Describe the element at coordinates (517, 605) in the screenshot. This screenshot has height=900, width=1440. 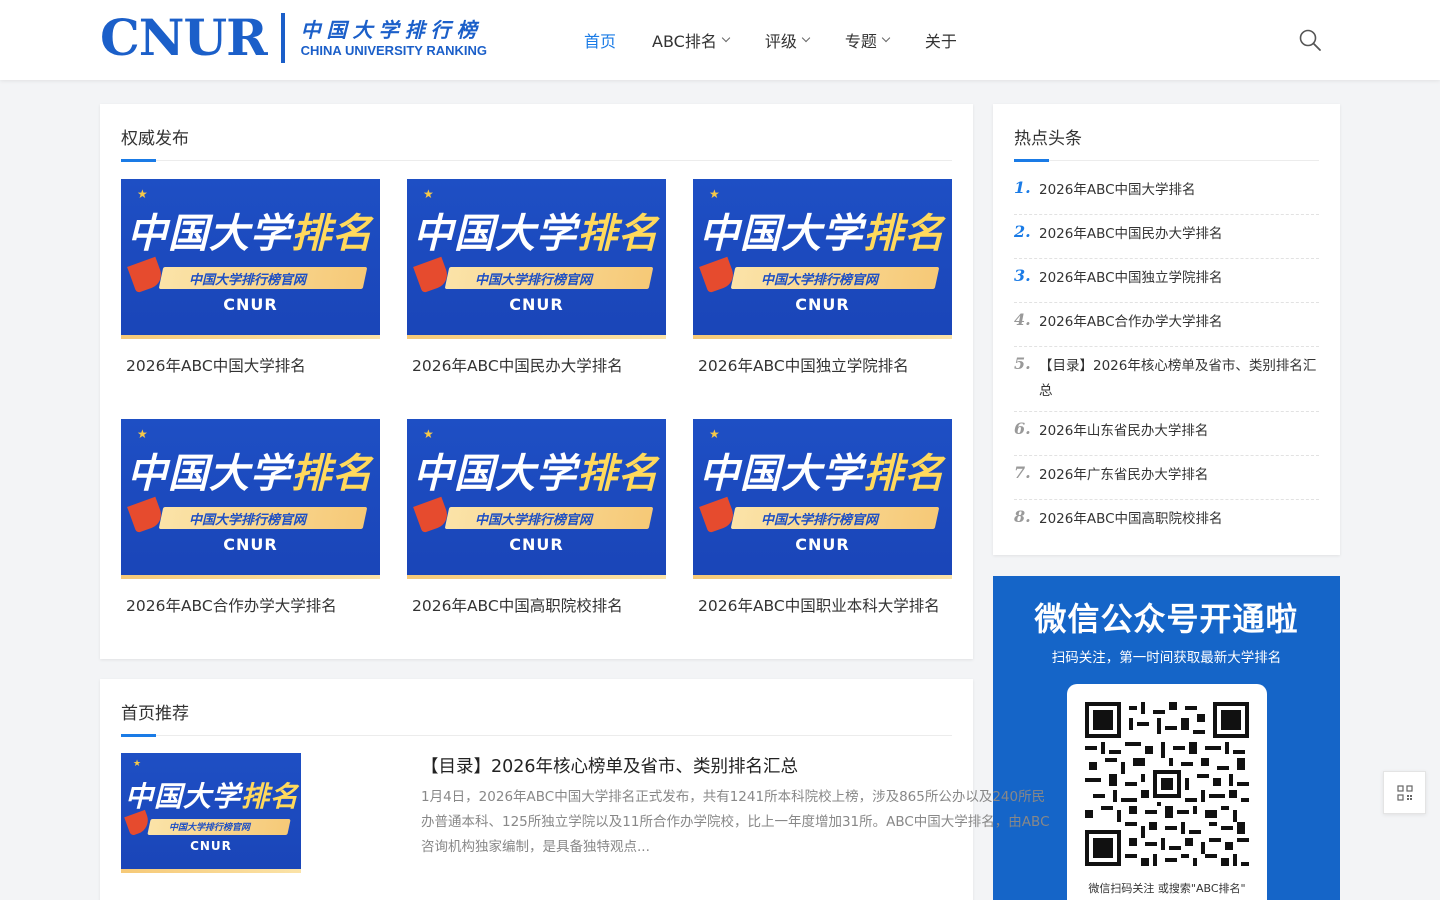
I see `article-link: 2026年ABC中国高职院校排名` at that location.